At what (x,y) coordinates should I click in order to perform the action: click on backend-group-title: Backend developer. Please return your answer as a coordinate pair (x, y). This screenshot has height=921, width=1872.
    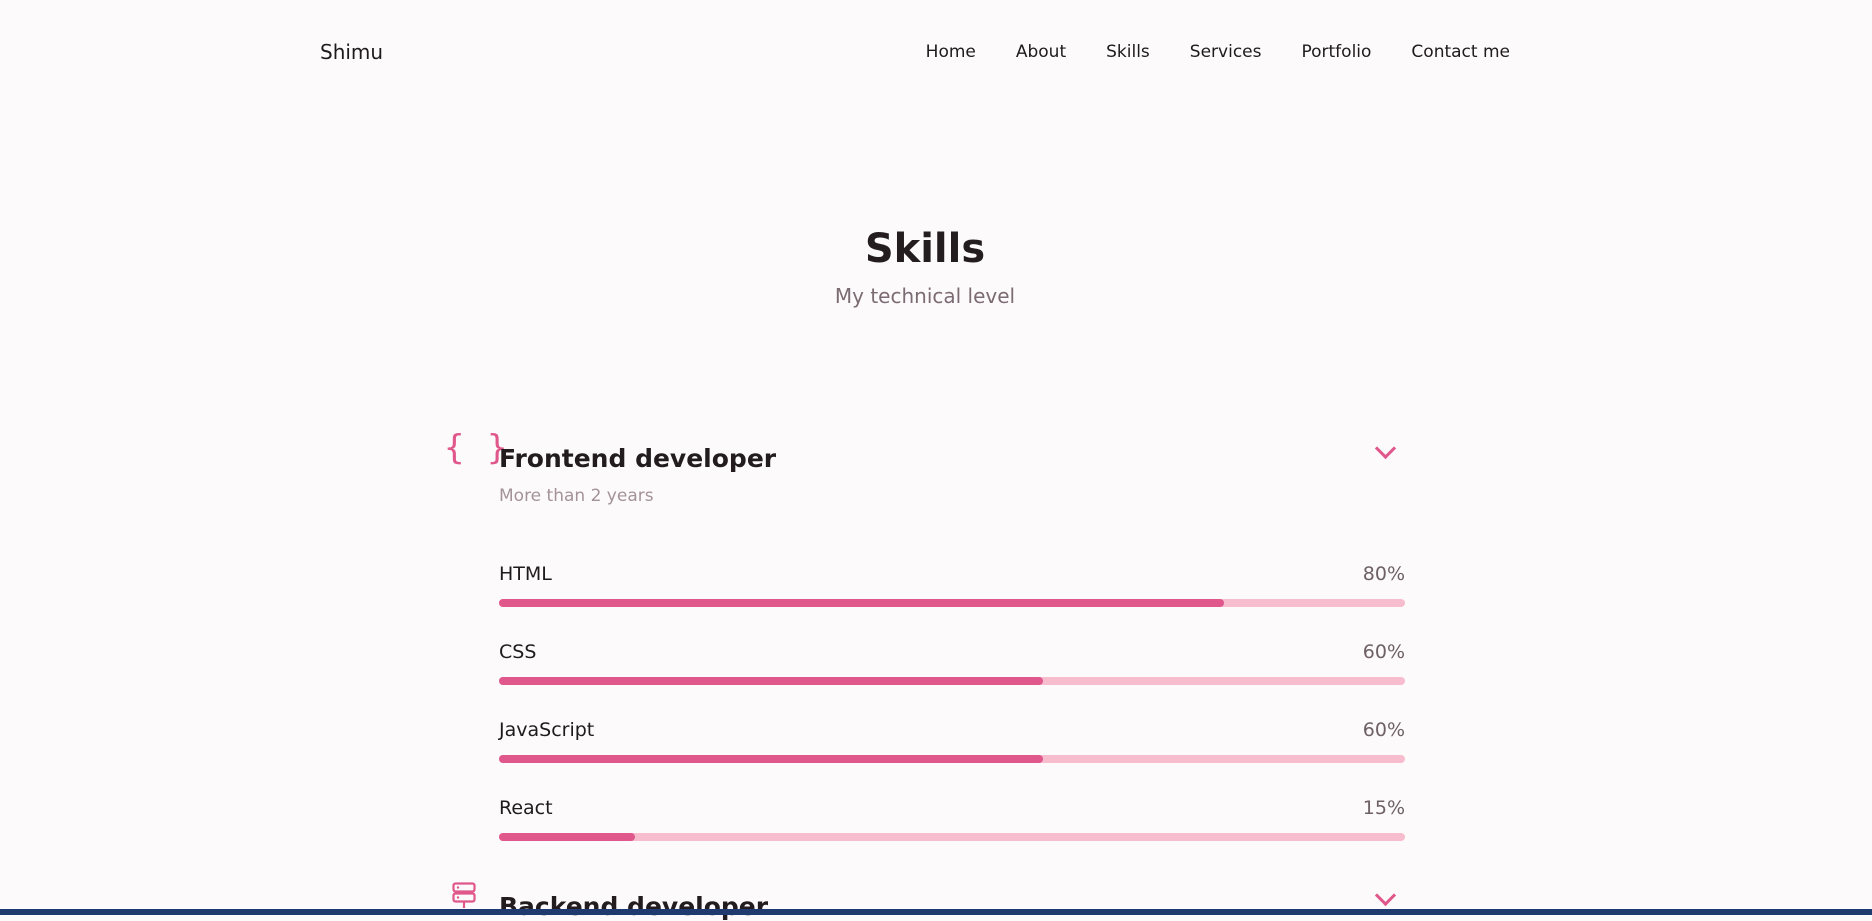
    Looking at the image, I should click on (633, 906).